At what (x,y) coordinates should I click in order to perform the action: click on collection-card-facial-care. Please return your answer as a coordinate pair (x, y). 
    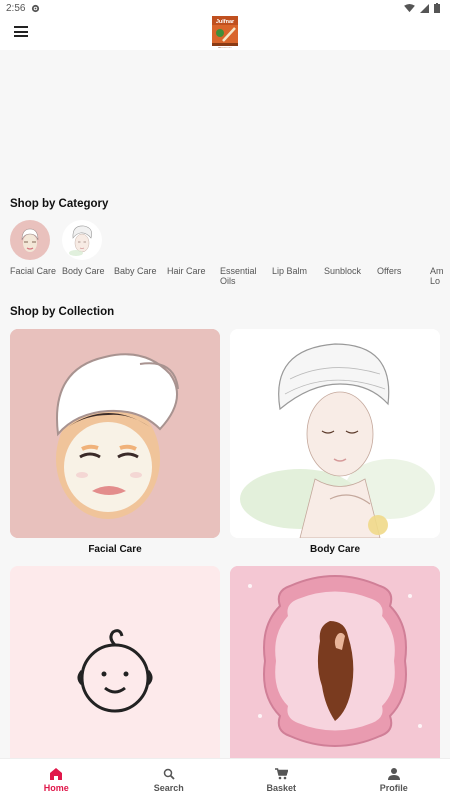
    Looking at the image, I should click on (115, 433).